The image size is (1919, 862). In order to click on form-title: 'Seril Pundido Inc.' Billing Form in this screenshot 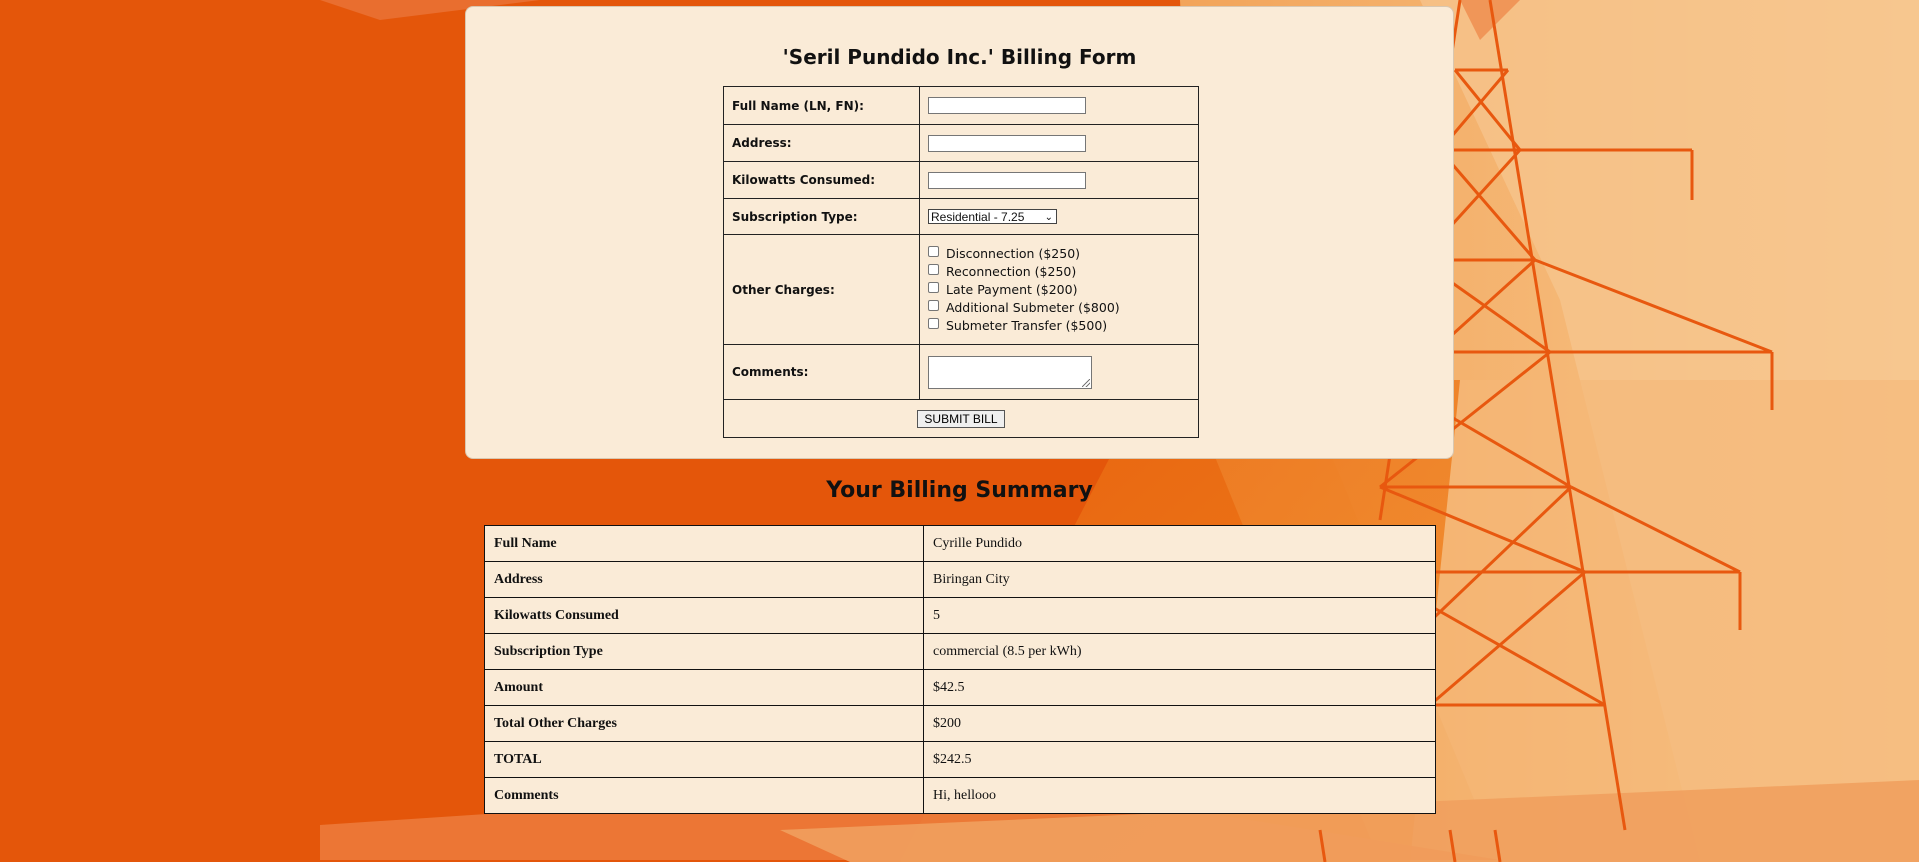, I will do `click(959, 57)`.